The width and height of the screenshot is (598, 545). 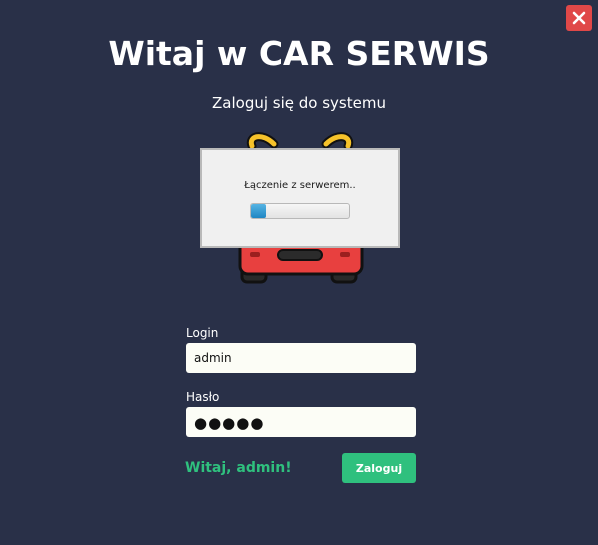 I want to click on progress-fill, so click(x=258, y=211).